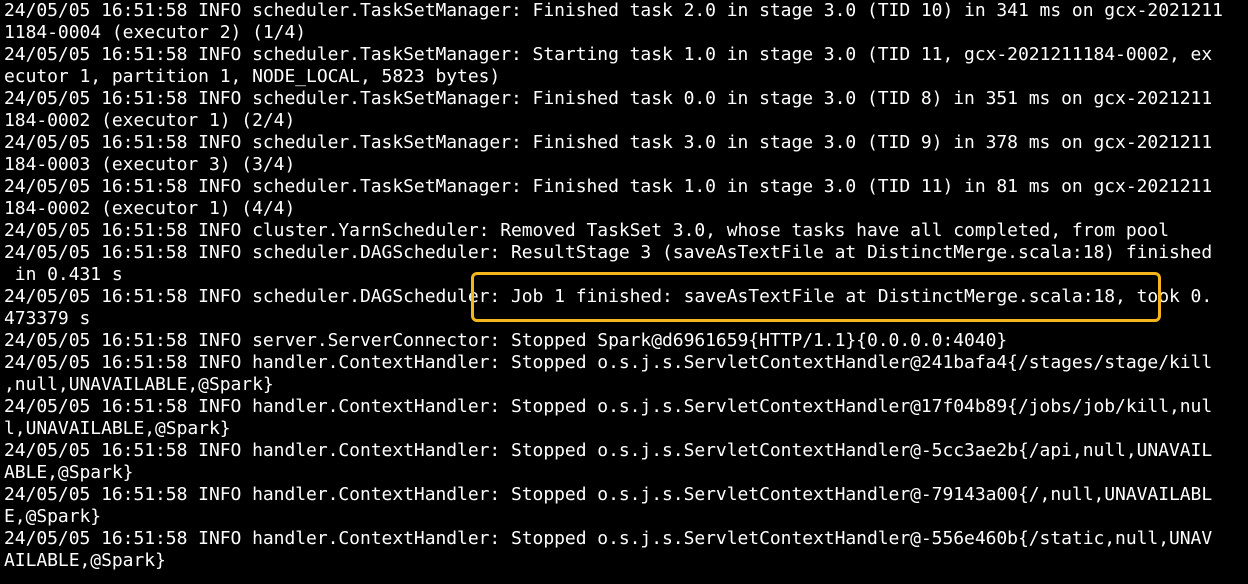  I want to click on log-line-highlighted: 473379 s, so click(47, 318).